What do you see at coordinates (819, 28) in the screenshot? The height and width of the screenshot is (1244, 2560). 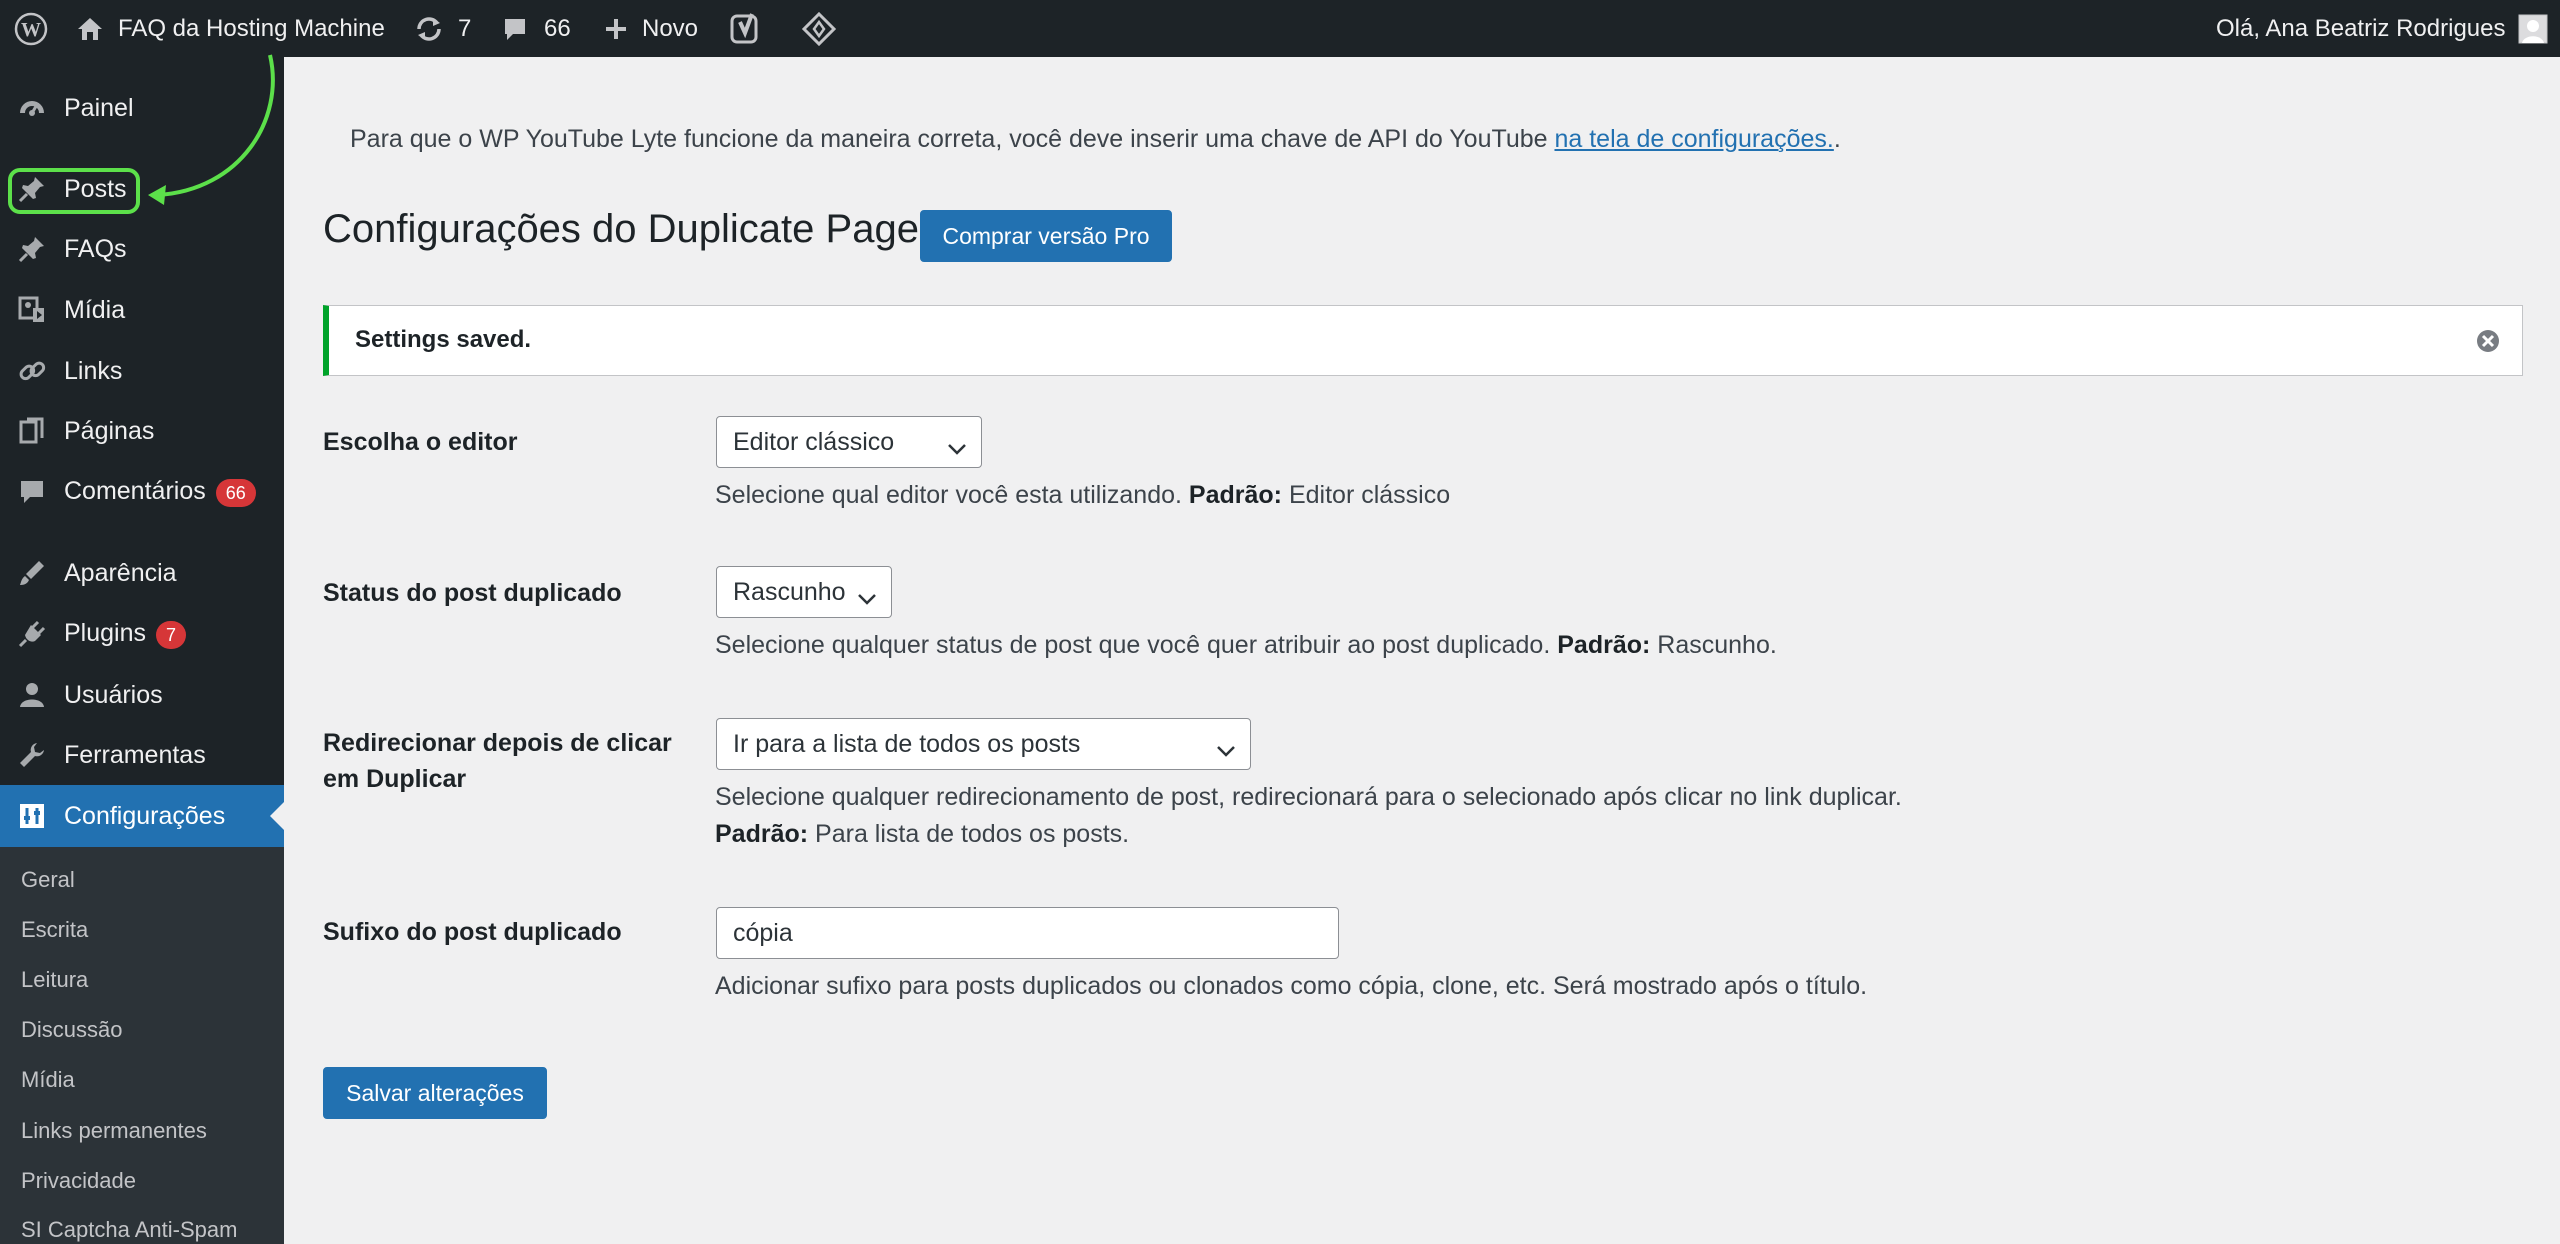 I see `plugin-diamond-icon` at bounding box center [819, 28].